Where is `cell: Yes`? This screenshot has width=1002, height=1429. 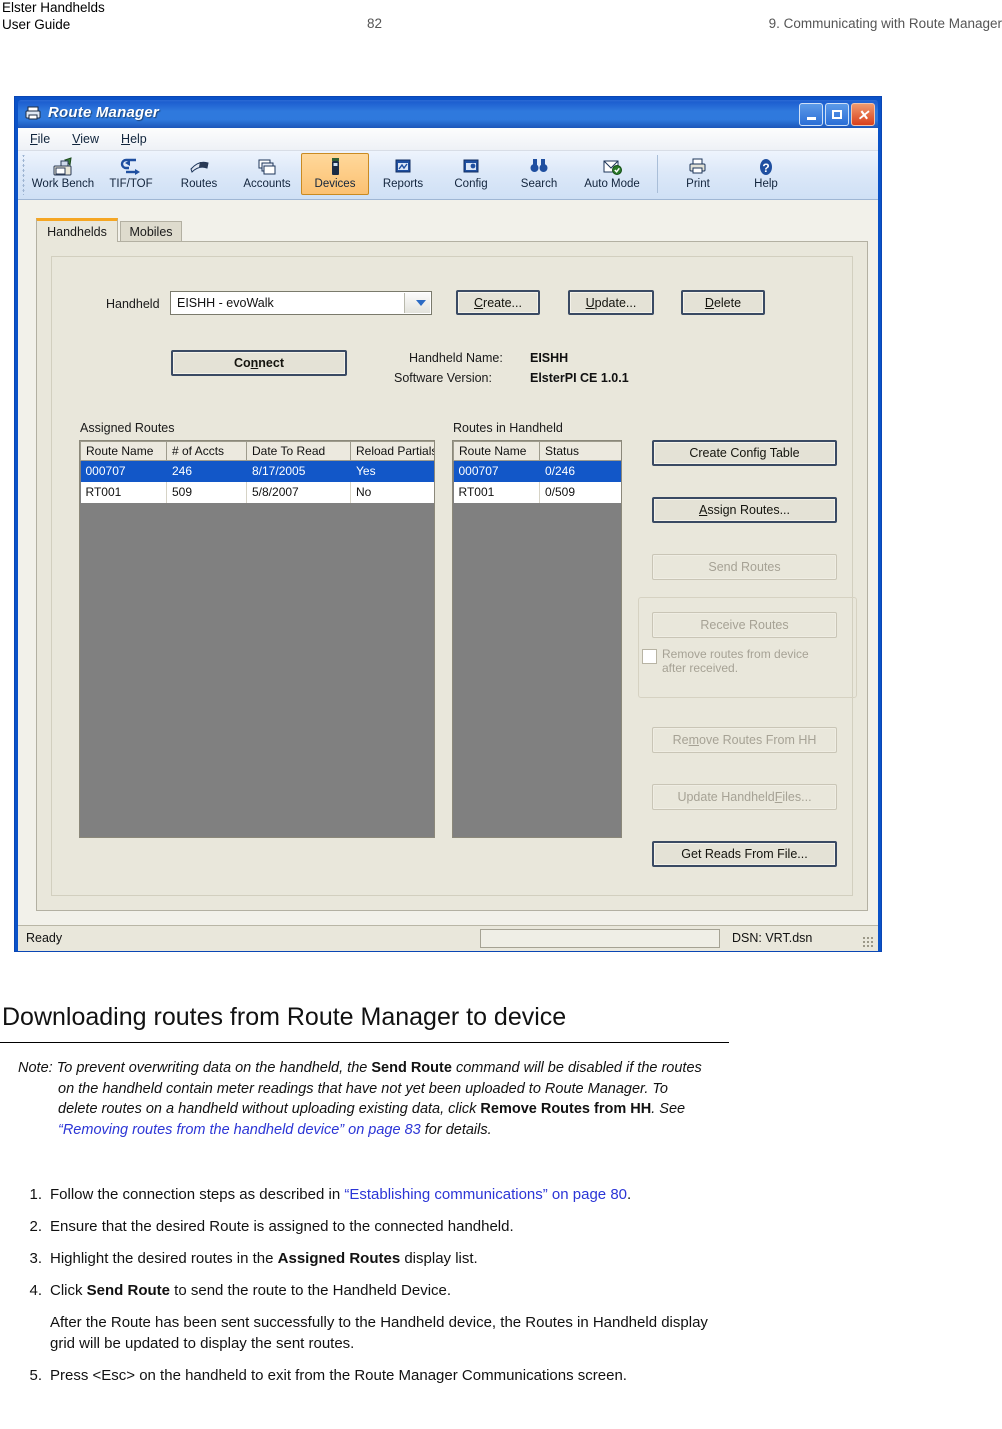 cell: Yes is located at coordinates (392, 471).